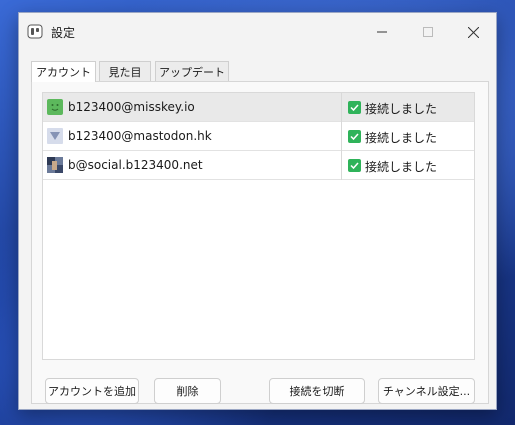 This screenshot has height=425, width=515. Describe the element at coordinates (140, 136) in the screenshot. I see `account-name: b123400@mastodon.hk` at that location.